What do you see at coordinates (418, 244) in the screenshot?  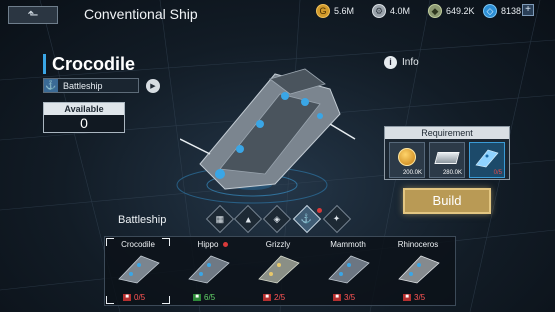 I see `ship-card-name: Rhinoceros` at bounding box center [418, 244].